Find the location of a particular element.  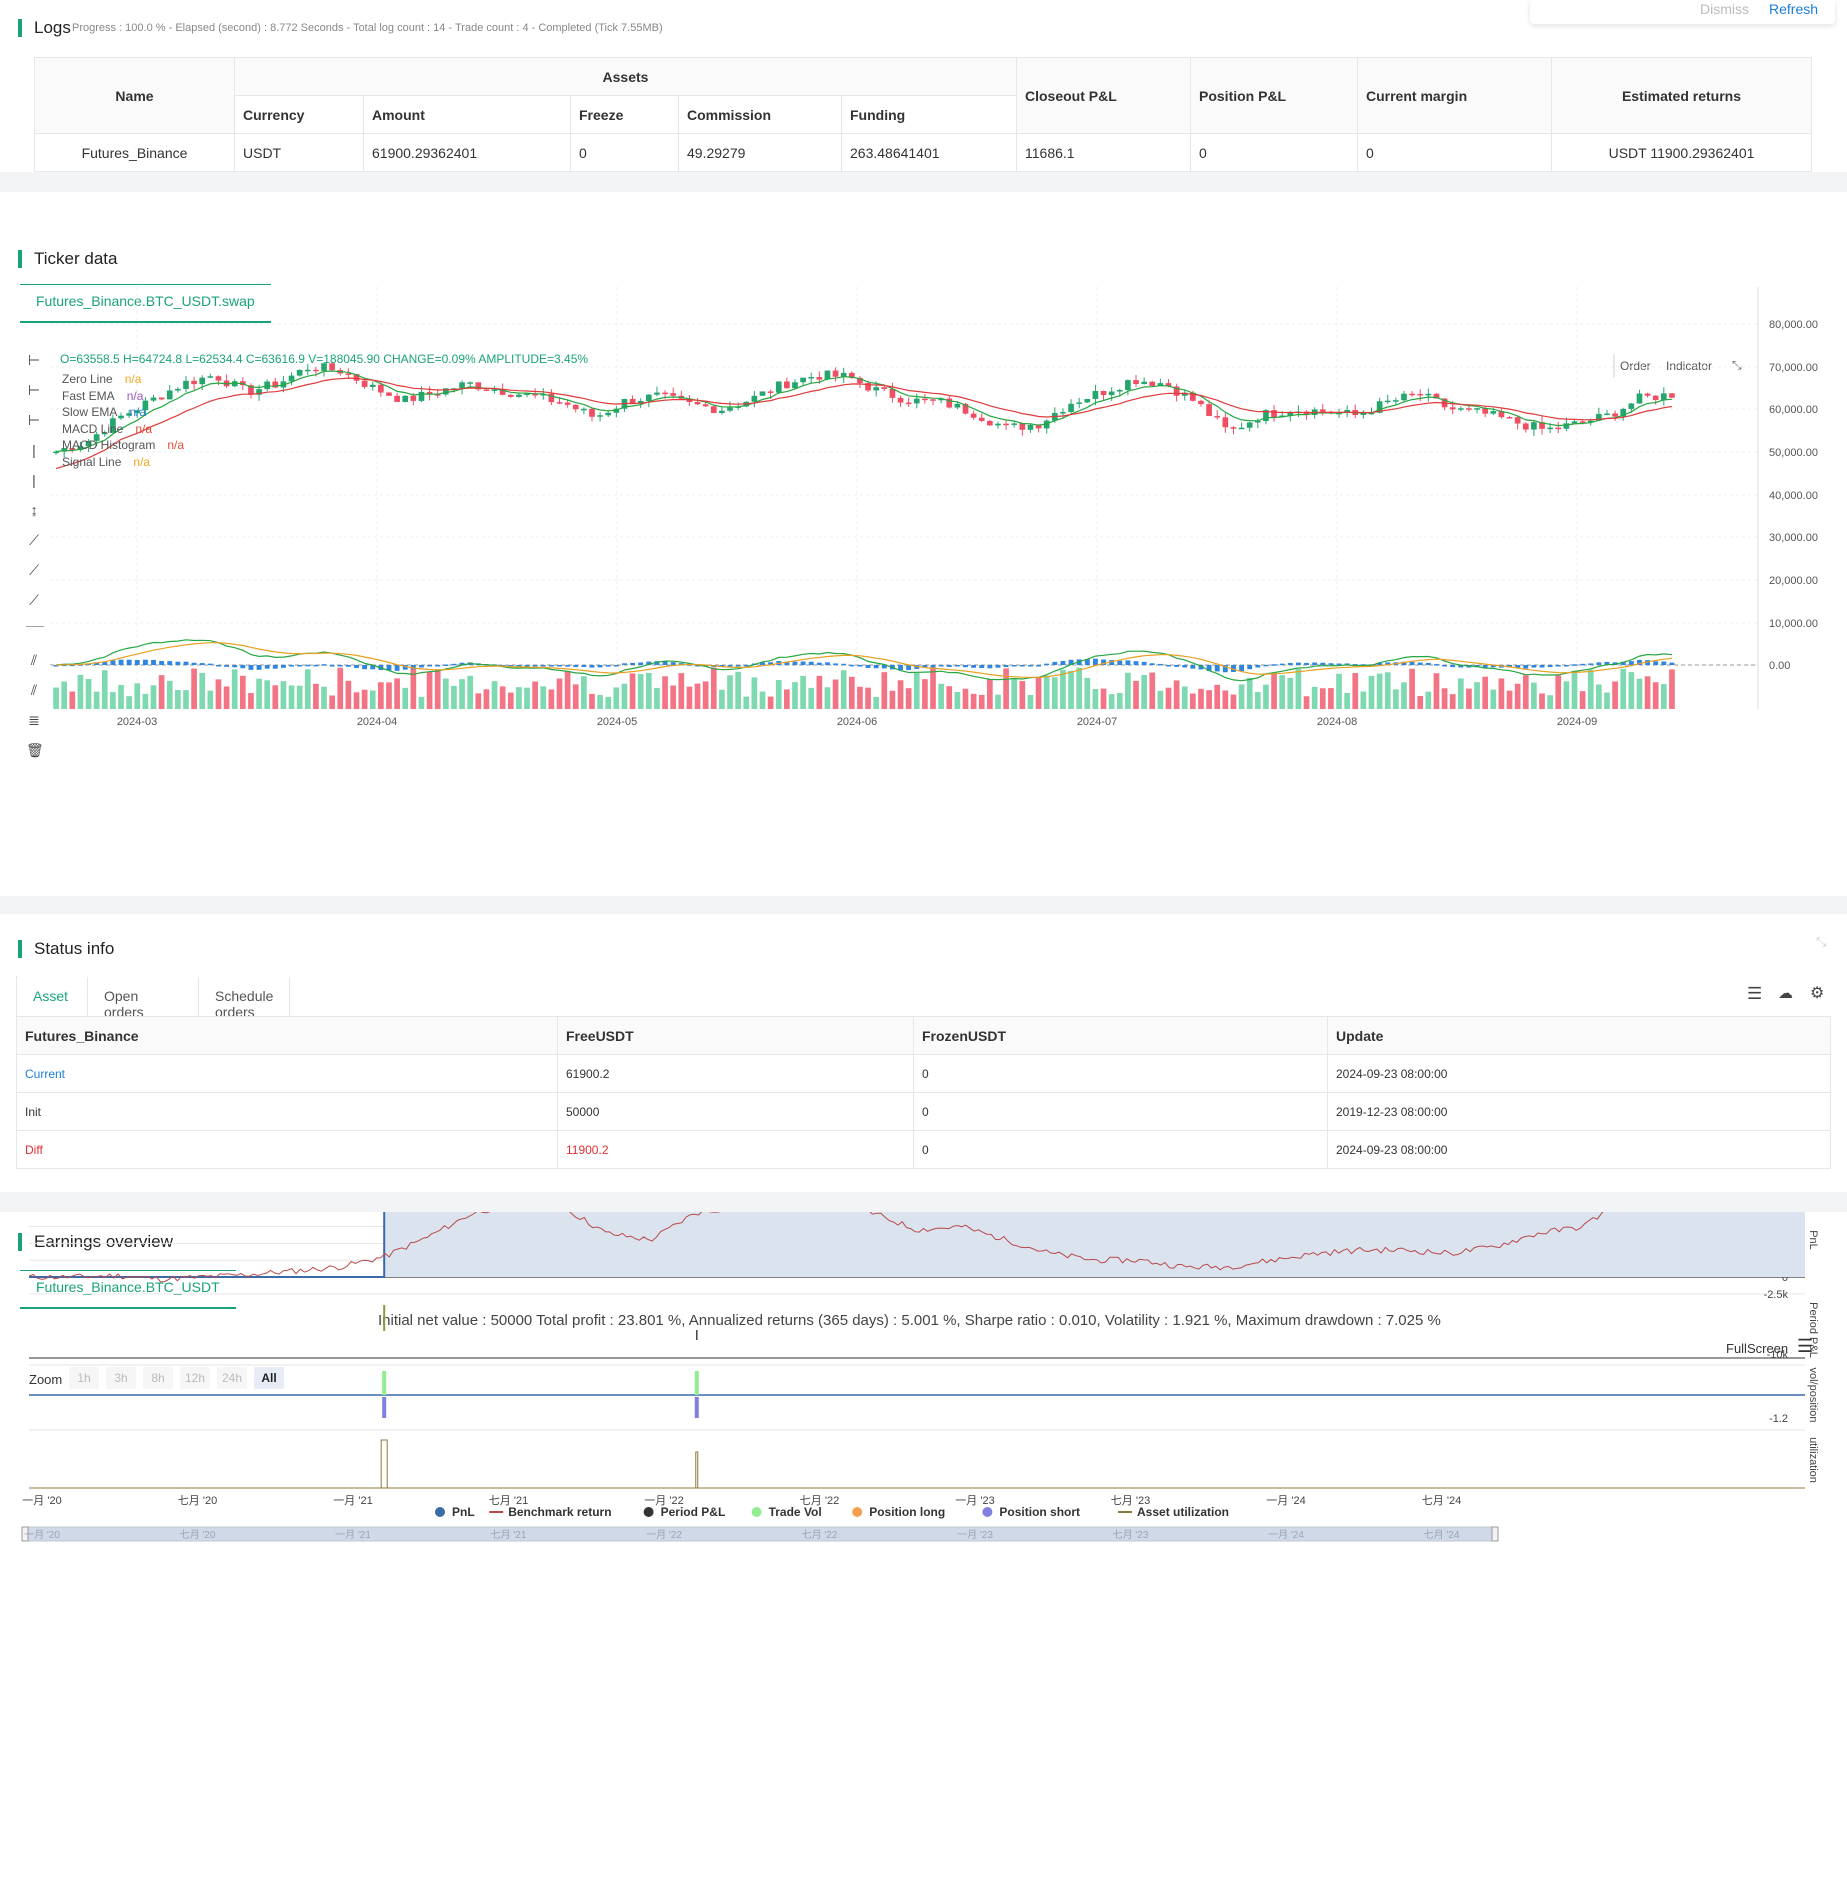

legend-item: Asset utilization is located at coordinates (1173, 1512).